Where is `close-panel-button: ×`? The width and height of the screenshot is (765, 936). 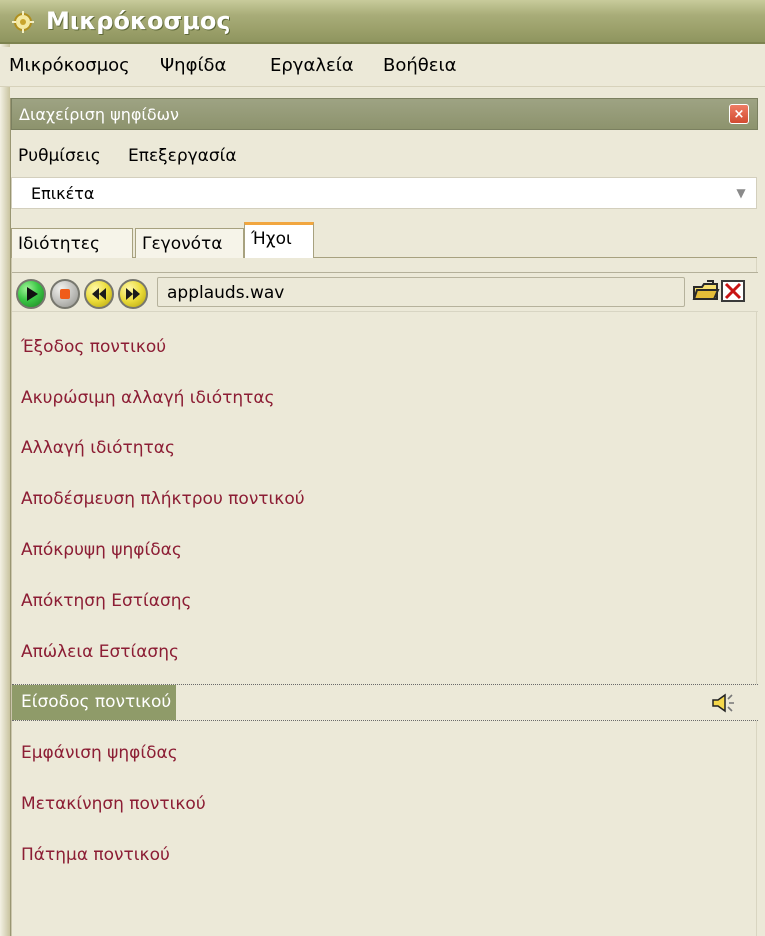 close-panel-button: × is located at coordinates (739, 114).